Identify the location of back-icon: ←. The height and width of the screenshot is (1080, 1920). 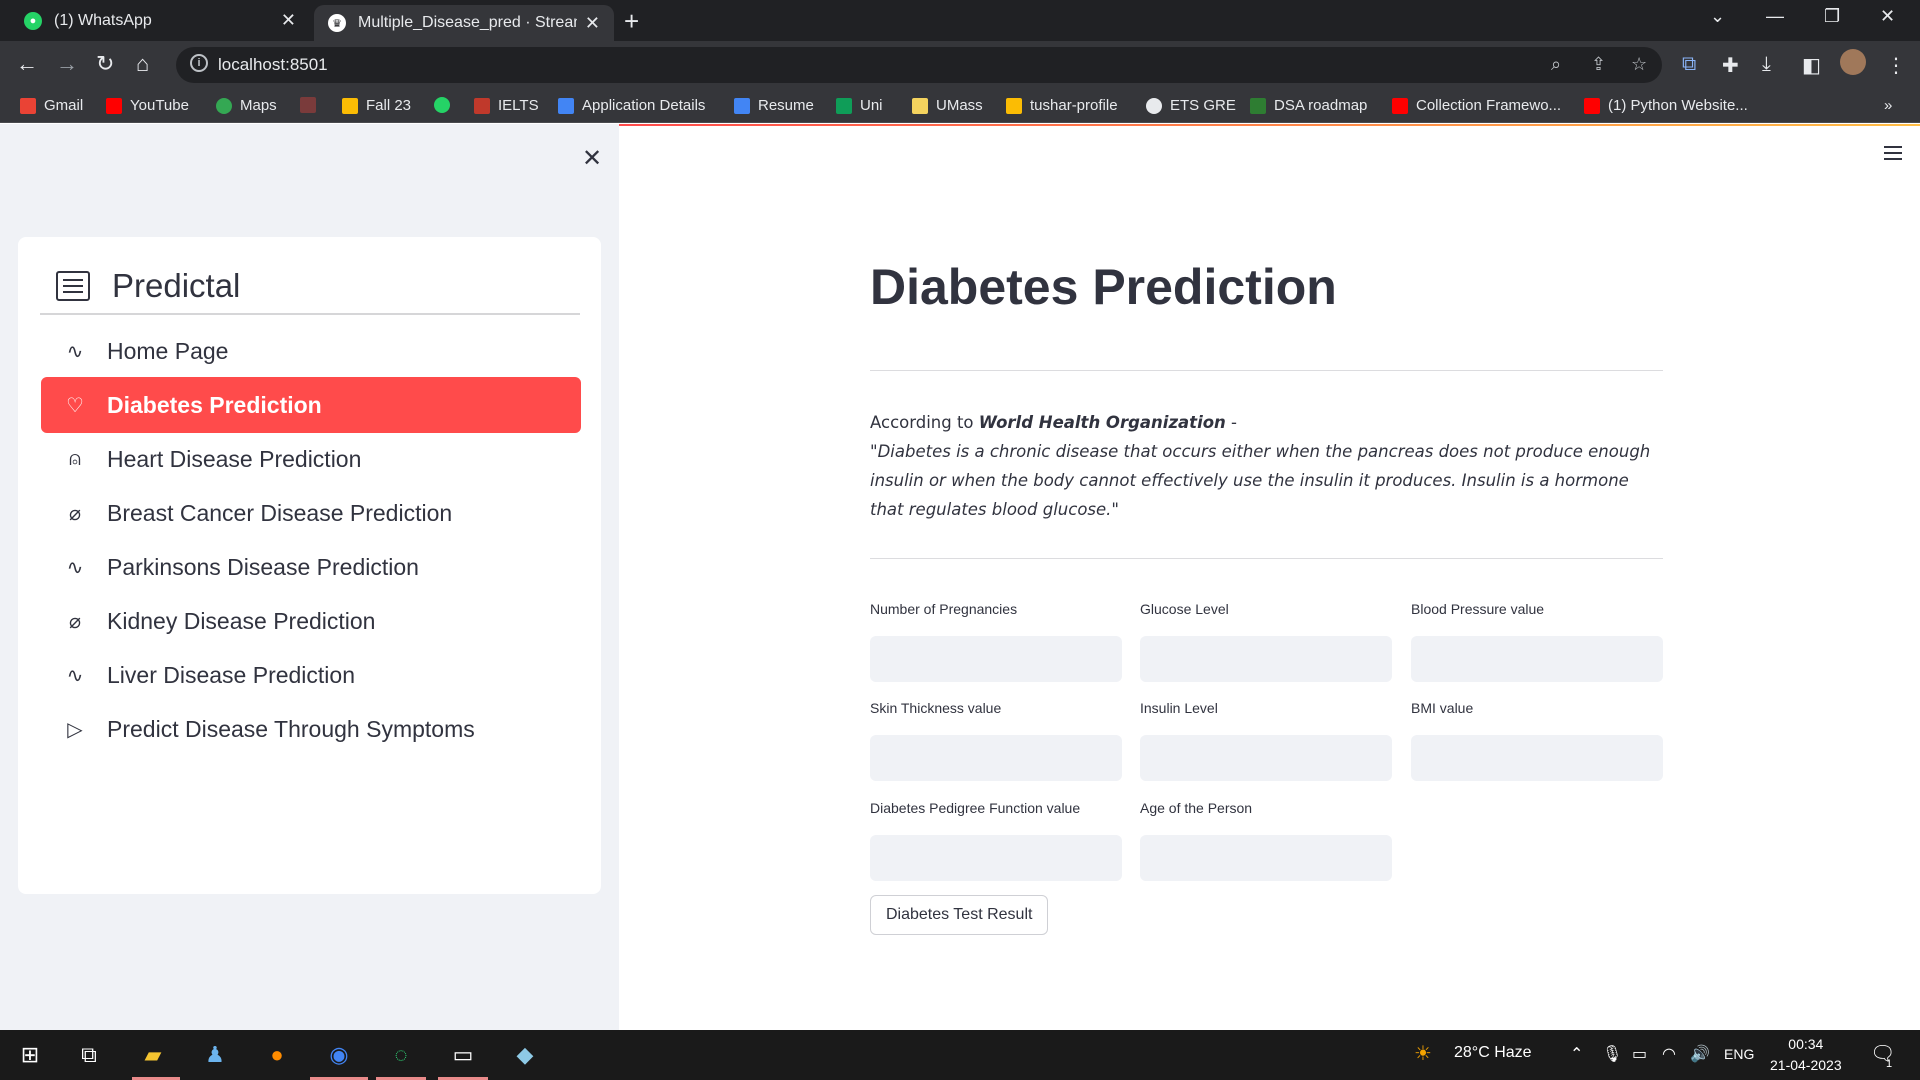
(27, 64).